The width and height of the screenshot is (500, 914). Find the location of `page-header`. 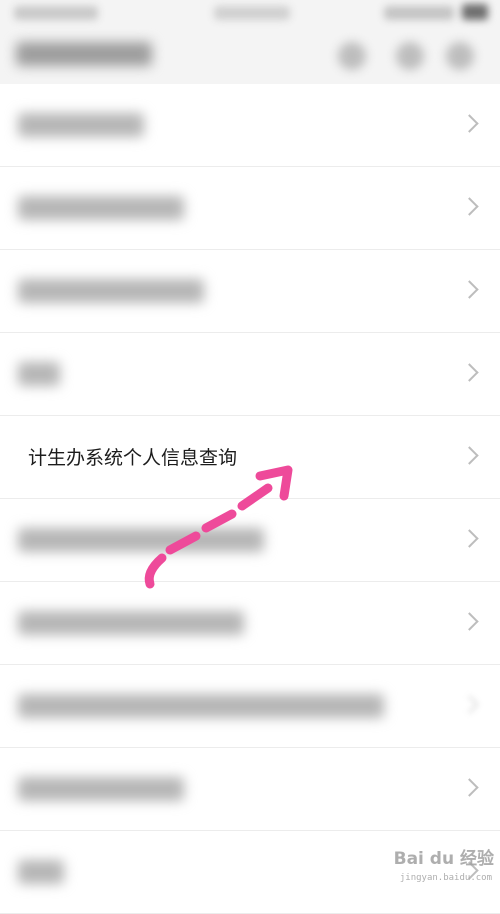

page-header is located at coordinates (250, 56).